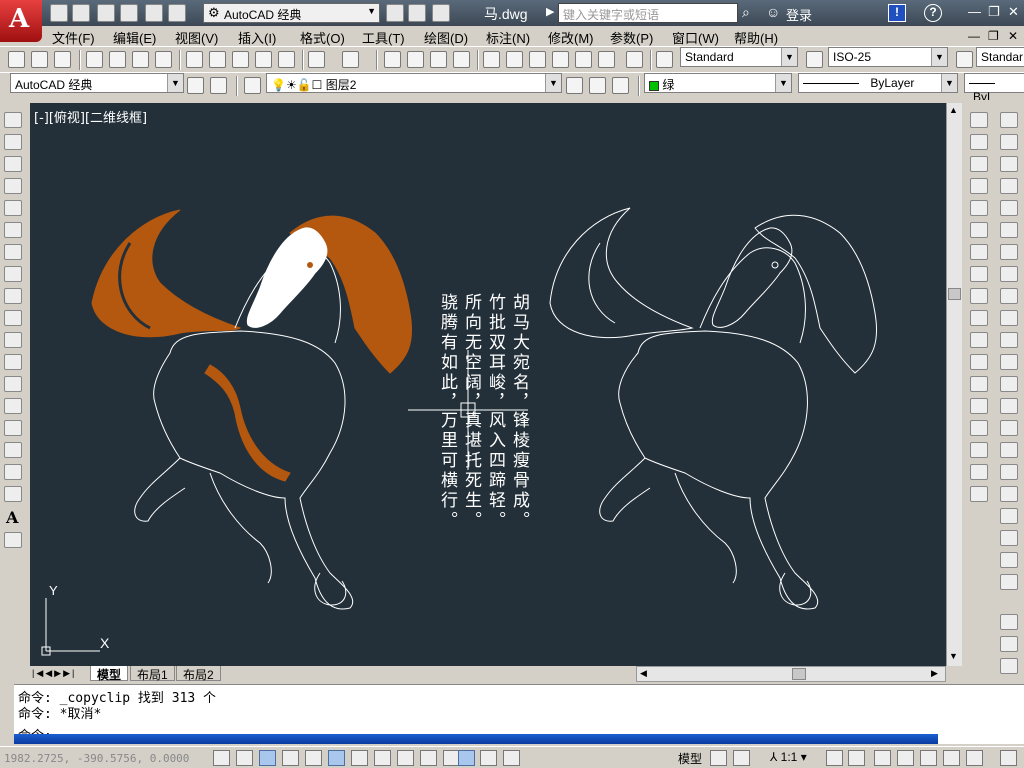  What do you see at coordinates (1009, 622) in the screenshot?
I see `layer-walk-icon` at bounding box center [1009, 622].